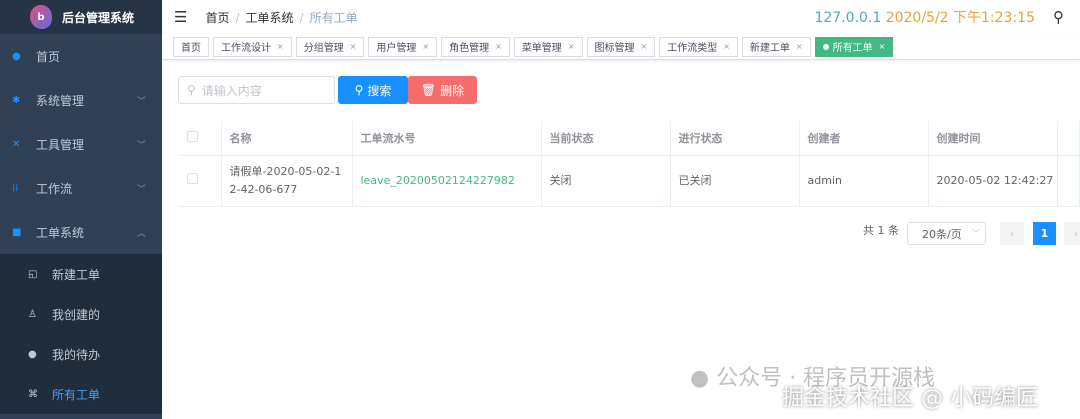 The width and height of the screenshot is (1080, 419). I want to click on tag-label: 工作流设计, so click(246, 48).